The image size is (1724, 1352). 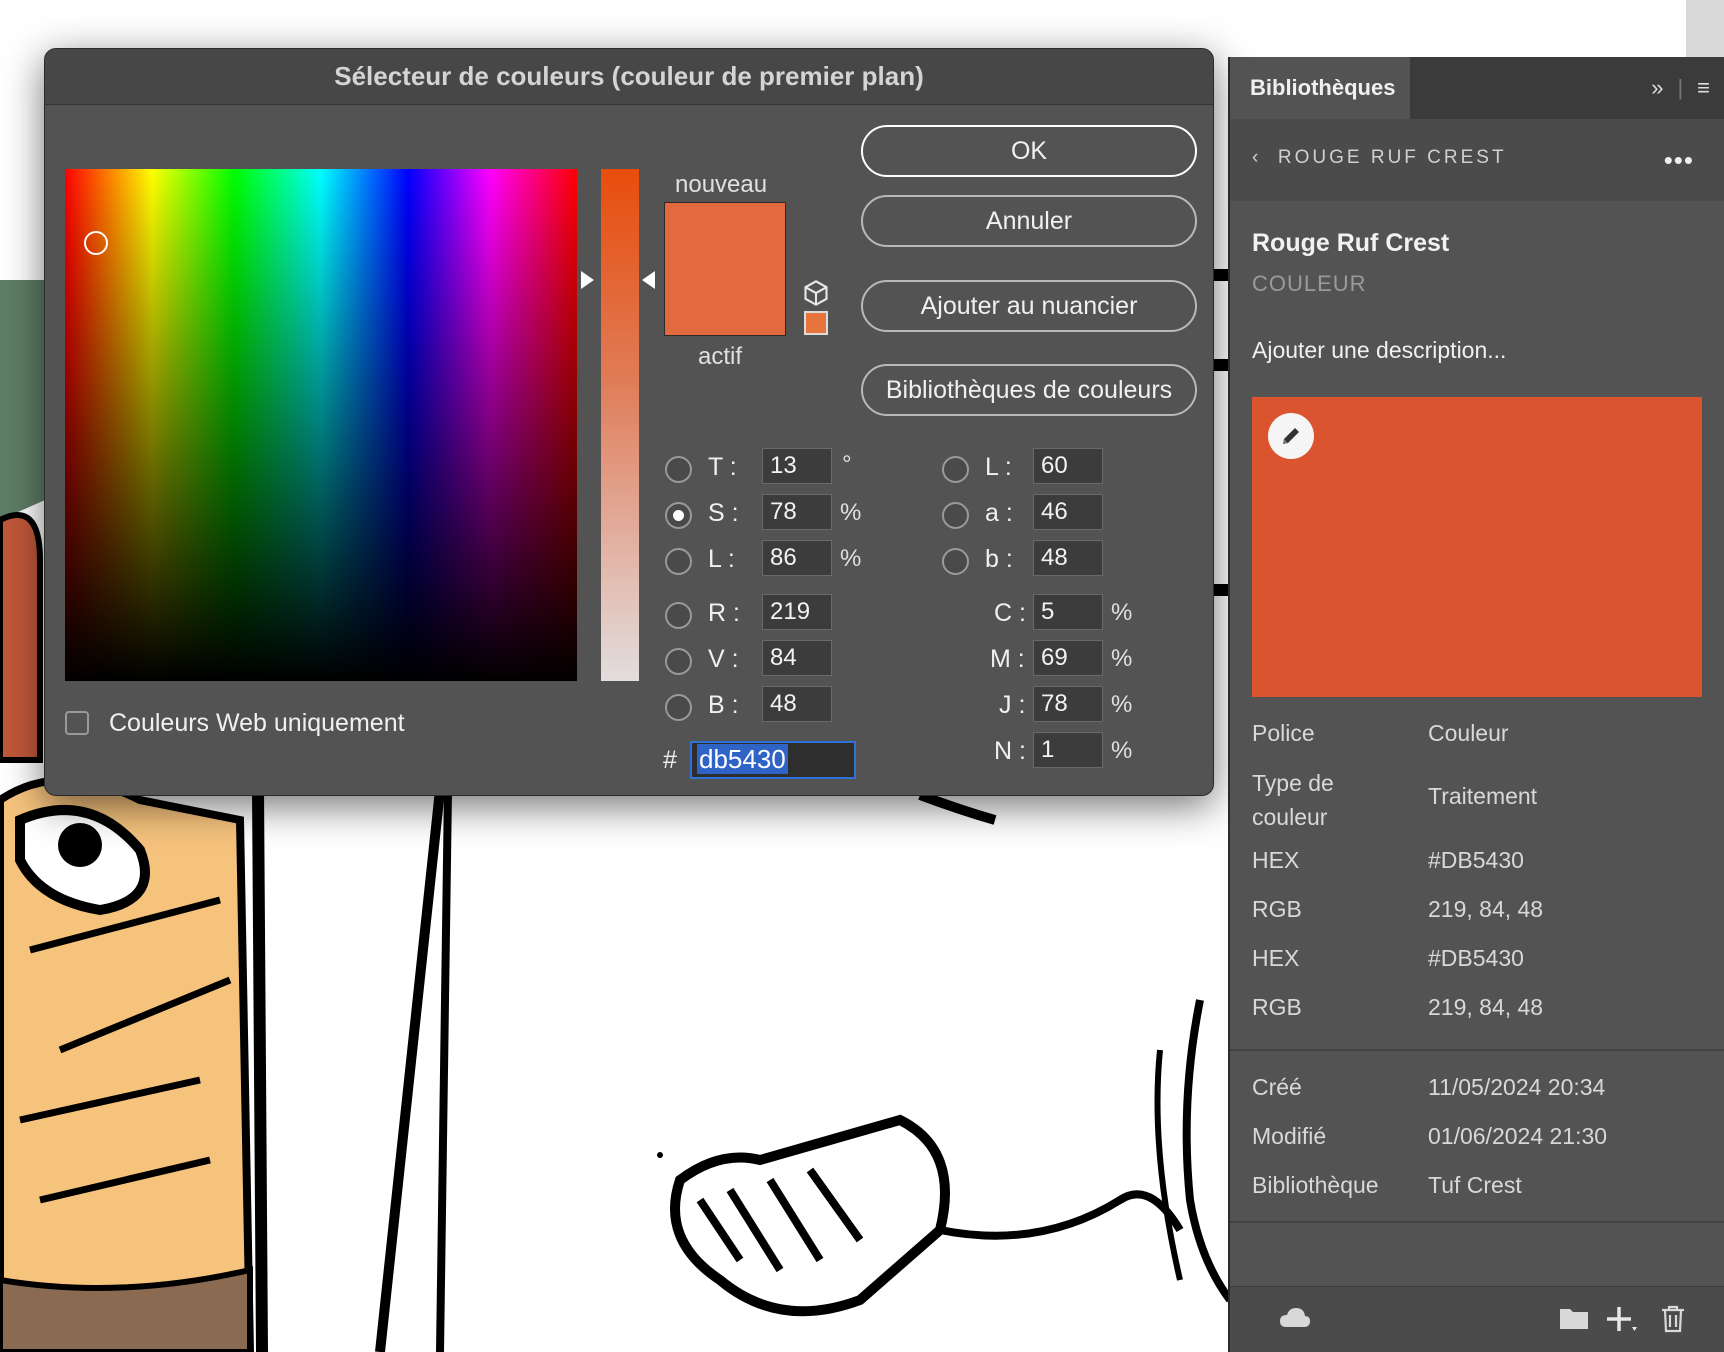 What do you see at coordinates (723, 513) in the screenshot?
I see `saturation-label: S :` at bounding box center [723, 513].